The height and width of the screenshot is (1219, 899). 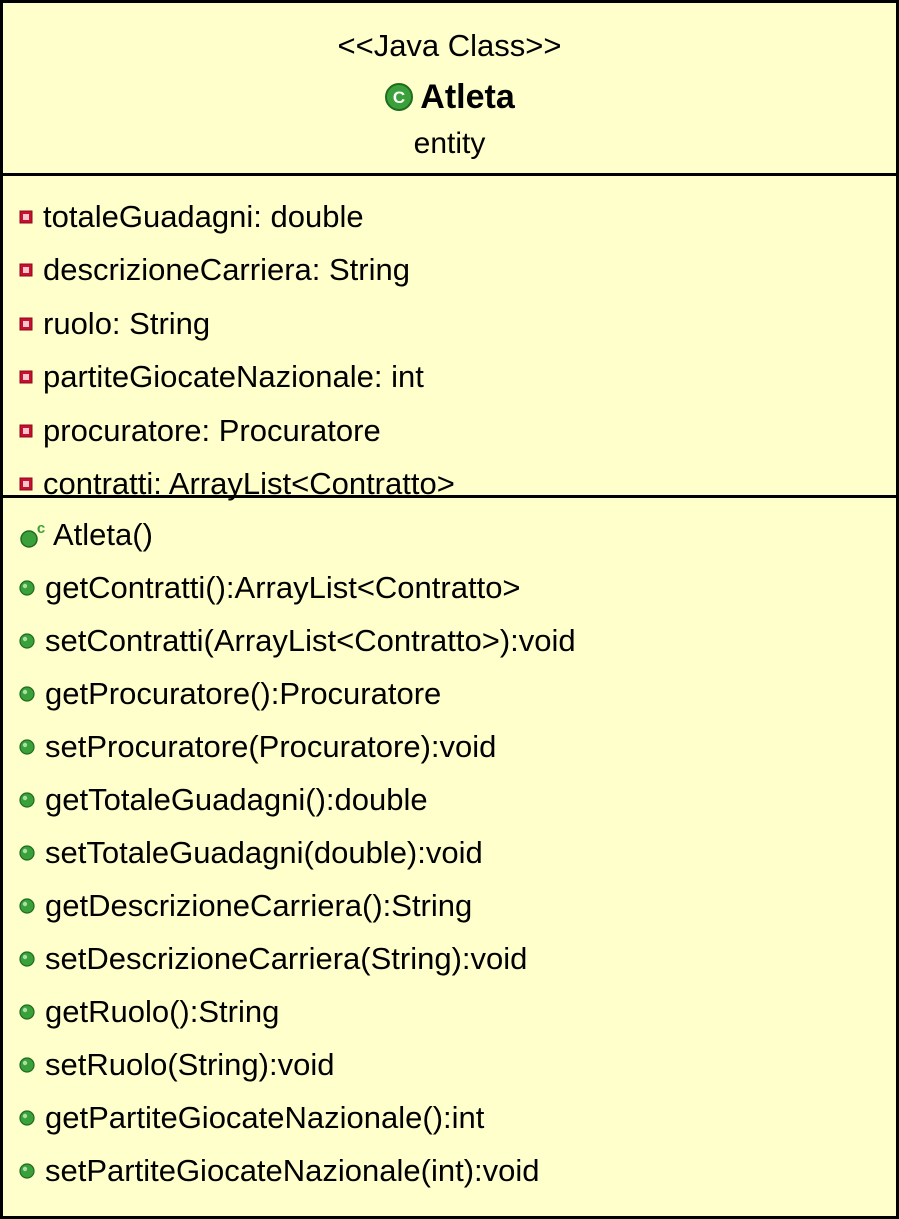 What do you see at coordinates (103, 534) in the screenshot?
I see `operation-row-label: Atleta()` at bounding box center [103, 534].